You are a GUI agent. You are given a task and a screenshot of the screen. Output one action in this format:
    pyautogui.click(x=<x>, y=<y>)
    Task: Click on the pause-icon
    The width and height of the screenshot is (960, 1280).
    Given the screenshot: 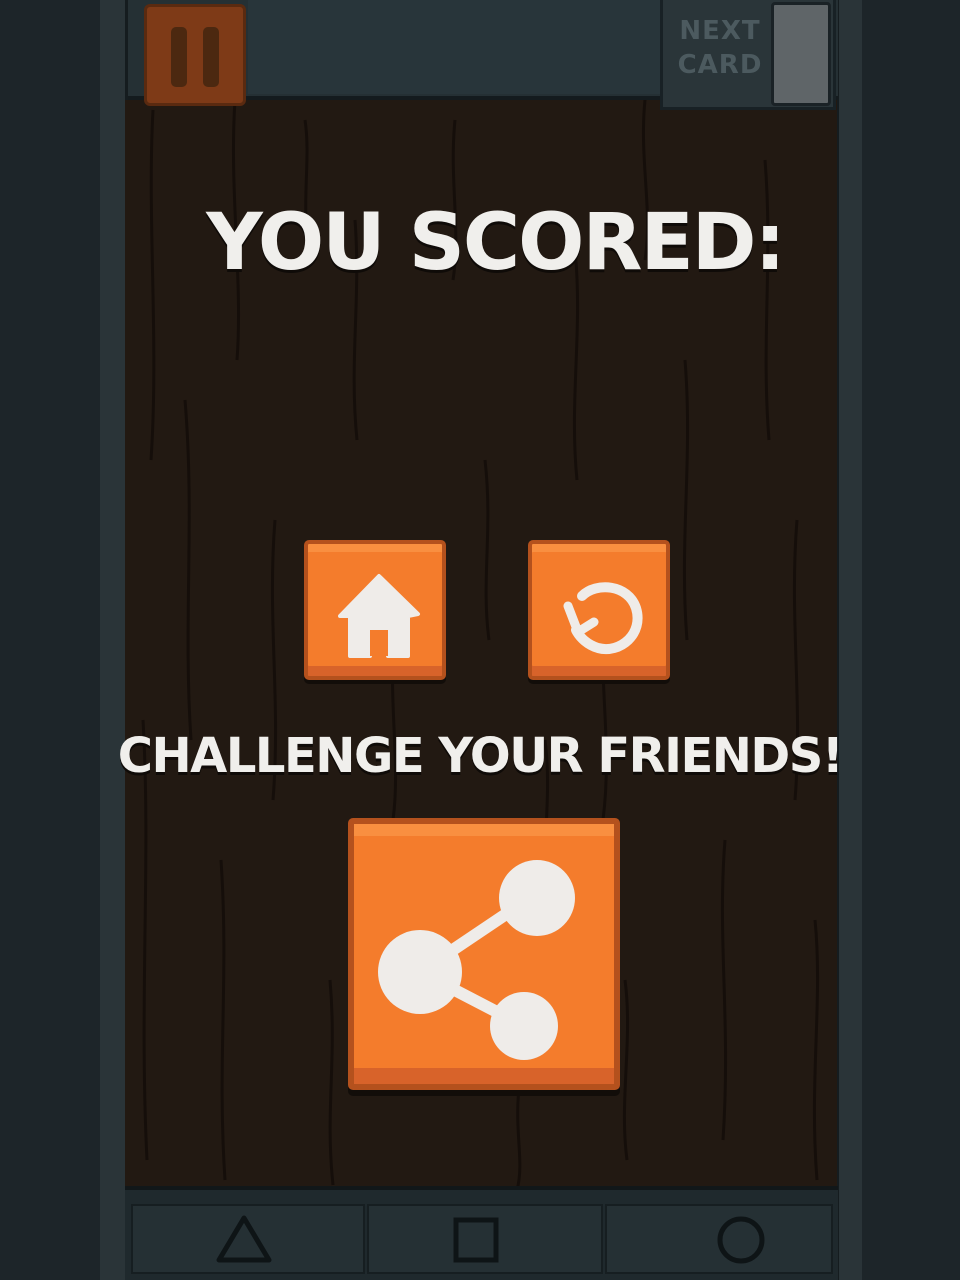 What is the action you would take?
    pyautogui.click(x=179, y=57)
    